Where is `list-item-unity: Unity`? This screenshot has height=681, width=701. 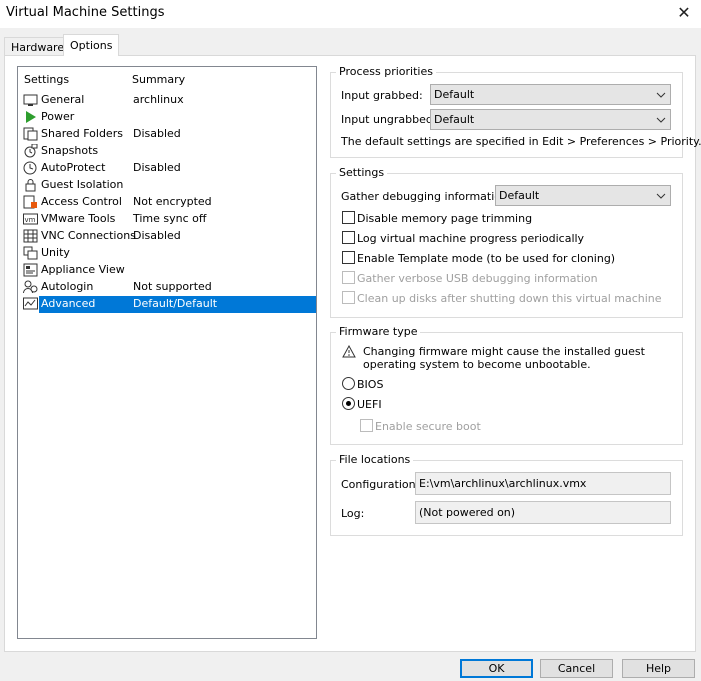
list-item-unity: Unity is located at coordinates (167, 253).